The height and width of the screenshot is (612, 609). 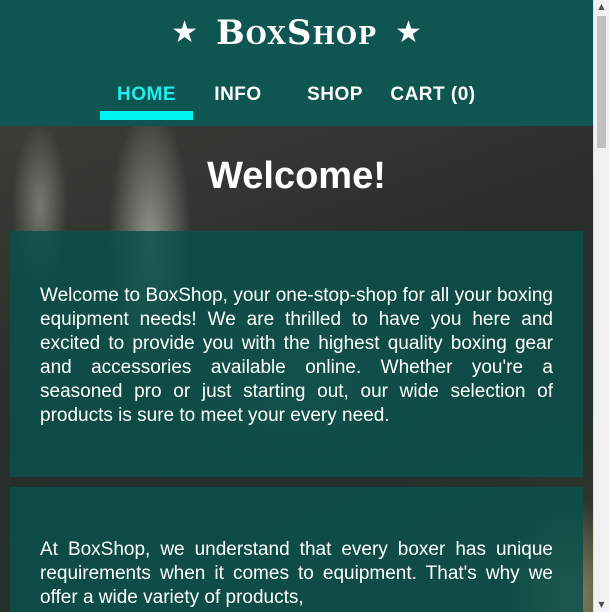 I want to click on active-indicator, so click(x=146, y=115).